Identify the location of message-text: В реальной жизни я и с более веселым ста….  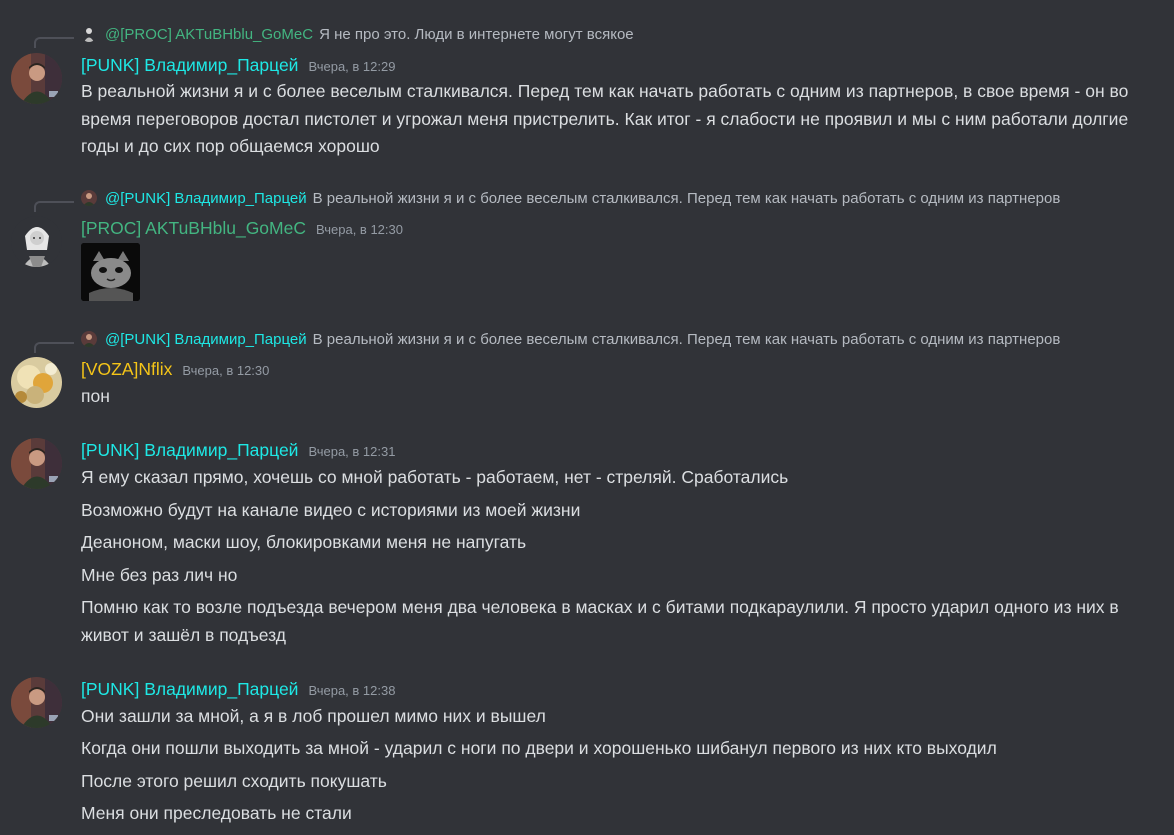
(605, 118).